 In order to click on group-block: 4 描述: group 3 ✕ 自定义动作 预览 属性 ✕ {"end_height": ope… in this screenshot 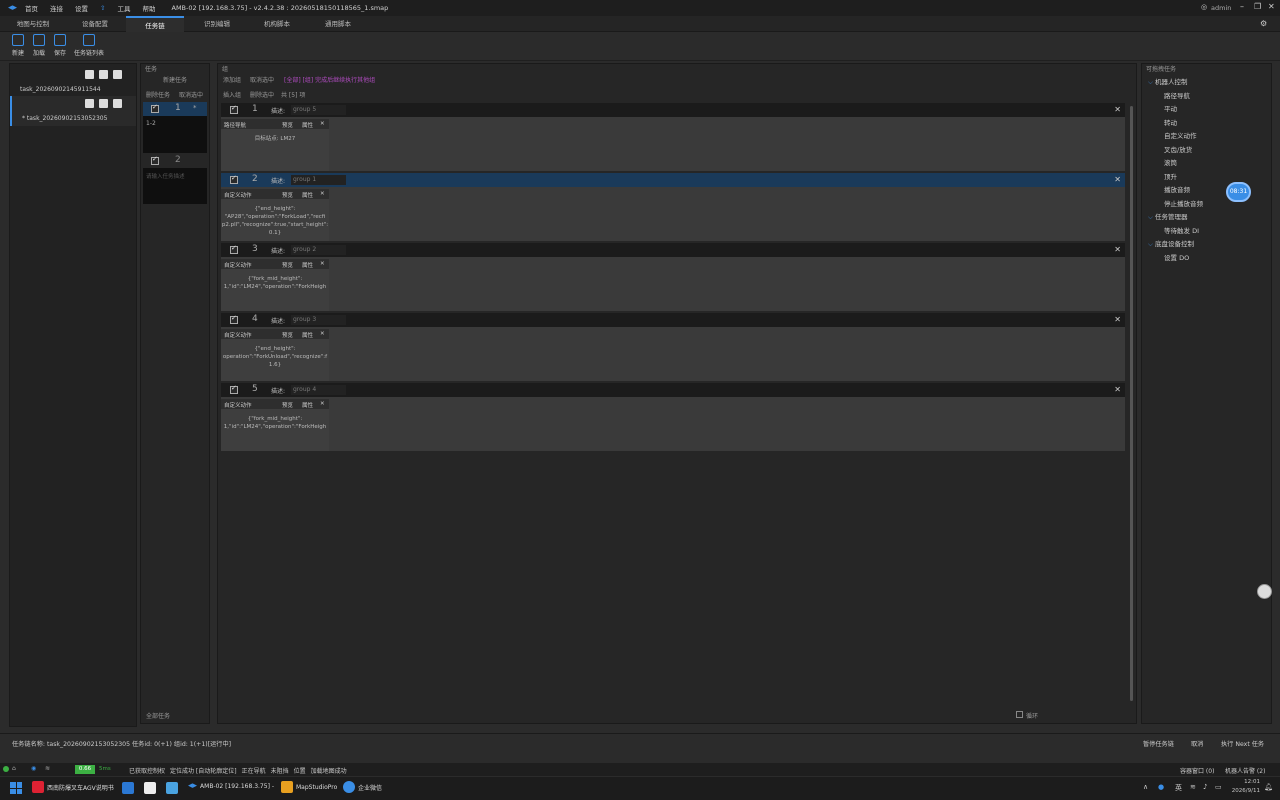, I will do `click(673, 347)`.